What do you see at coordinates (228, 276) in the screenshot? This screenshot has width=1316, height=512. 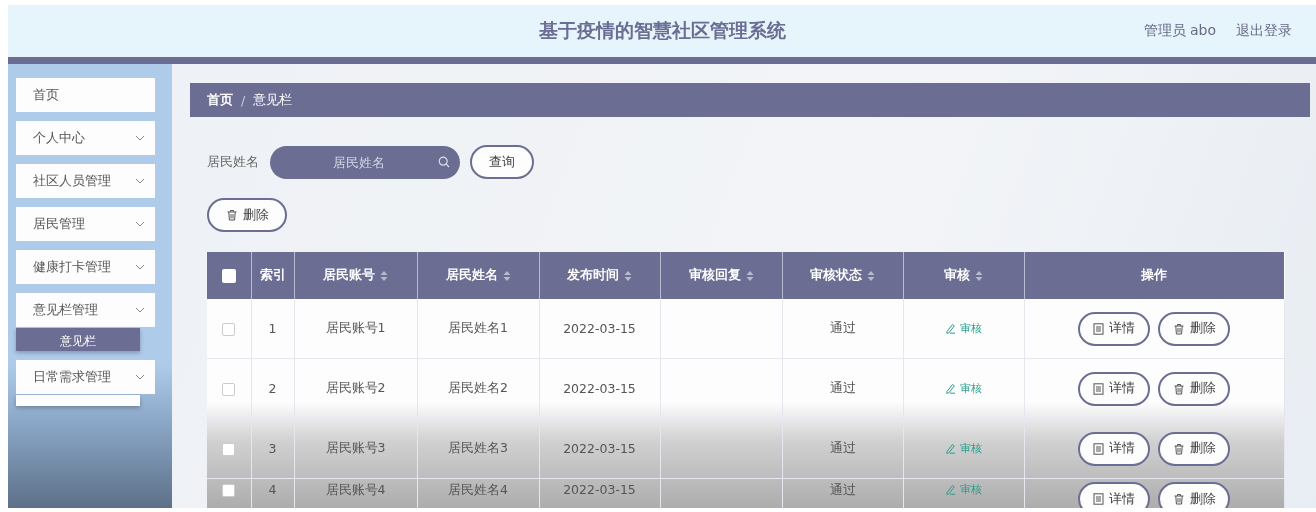 I see `select-all-checkbox` at bounding box center [228, 276].